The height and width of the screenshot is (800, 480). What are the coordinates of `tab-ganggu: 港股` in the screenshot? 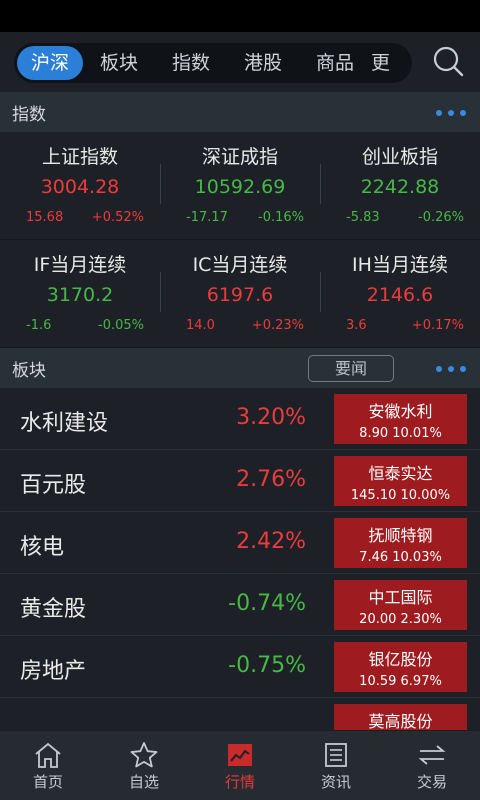 It's located at (263, 63).